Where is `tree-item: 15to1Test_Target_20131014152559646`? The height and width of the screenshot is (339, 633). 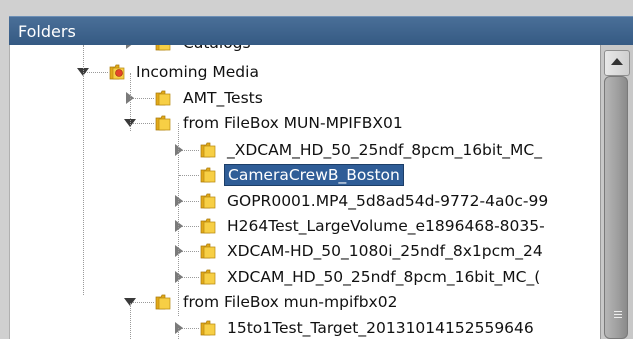 tree-item: 15to1Test_Target_20131014152559646 is located at coordinates (305, 327).